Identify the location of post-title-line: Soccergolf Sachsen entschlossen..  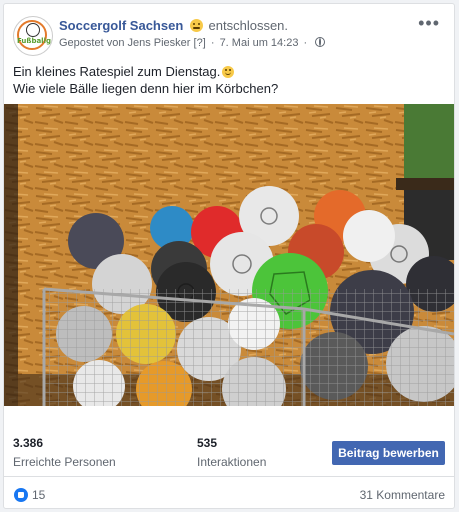
(173, 25).